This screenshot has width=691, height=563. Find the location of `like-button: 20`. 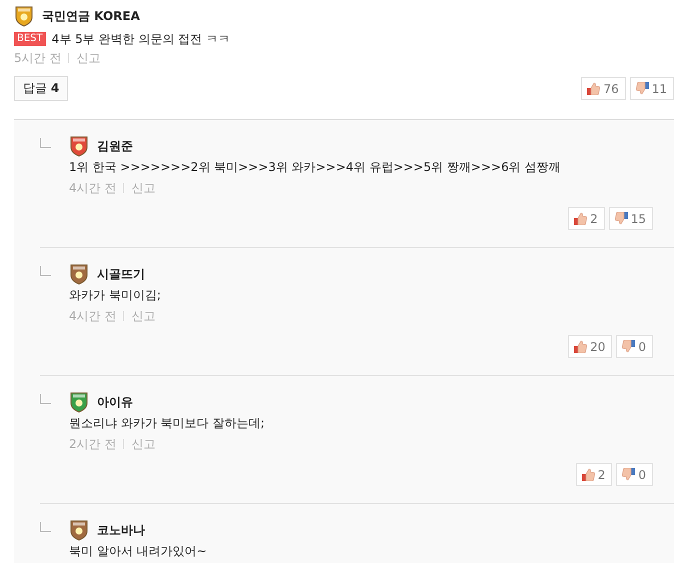

like-button: 20 is located at coordinates (590, 346).